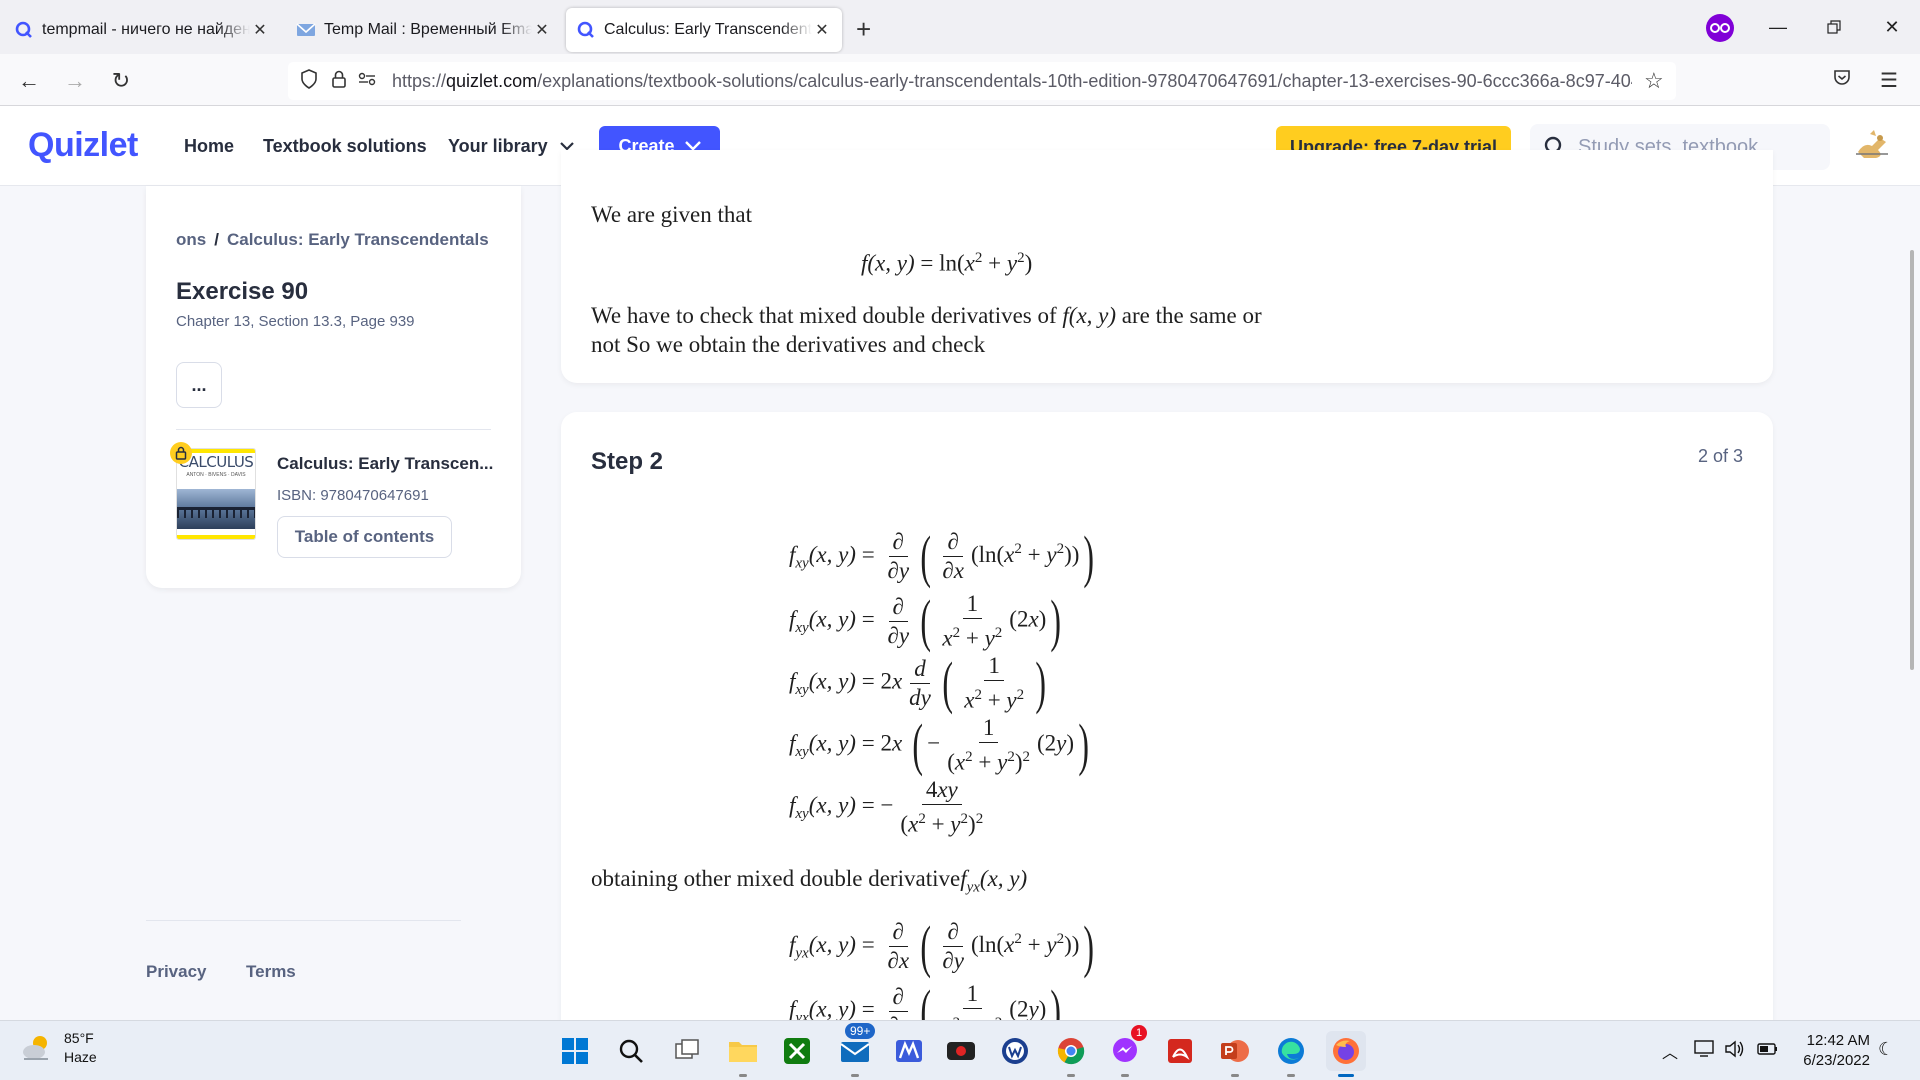  I want to click on file-explorer-icon, so click(743, 1054).